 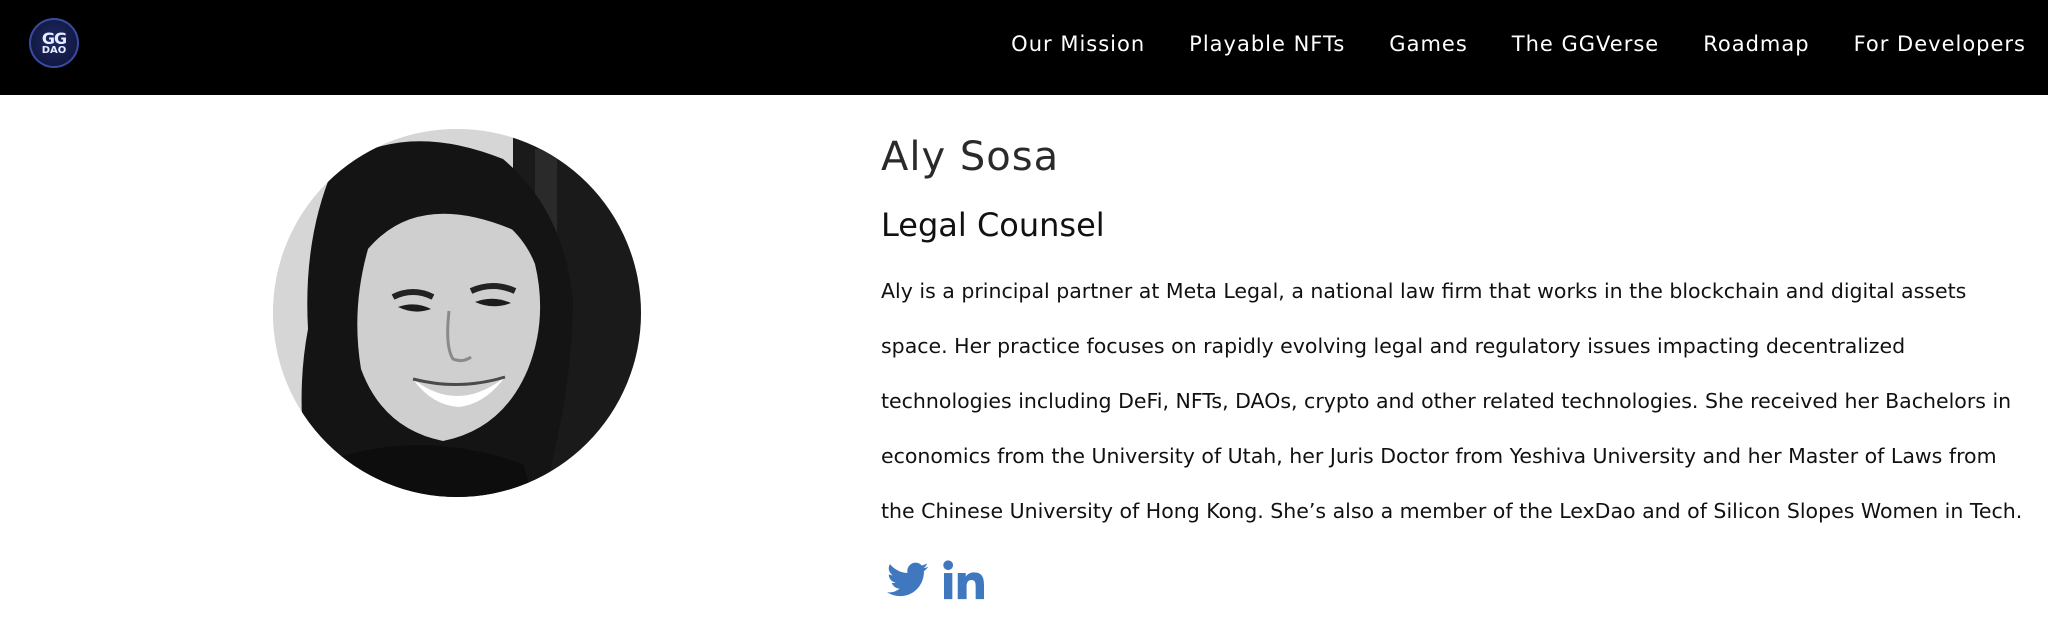 I want to click on nav-for-developers: For Developers, so click(x=1940, y=44).